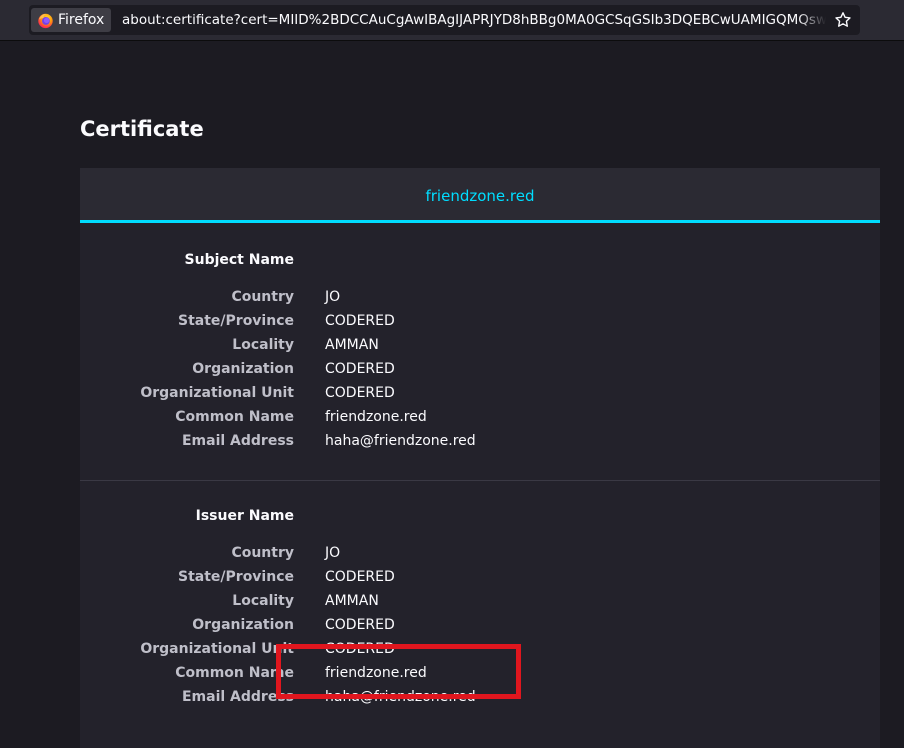 The height and width of the screenshot is (748, 904). What do you see at coordinates (244, 516) in the screenshot?
I see `issuer-name-heading: Issuer Name` at bounding box center [244, 516].